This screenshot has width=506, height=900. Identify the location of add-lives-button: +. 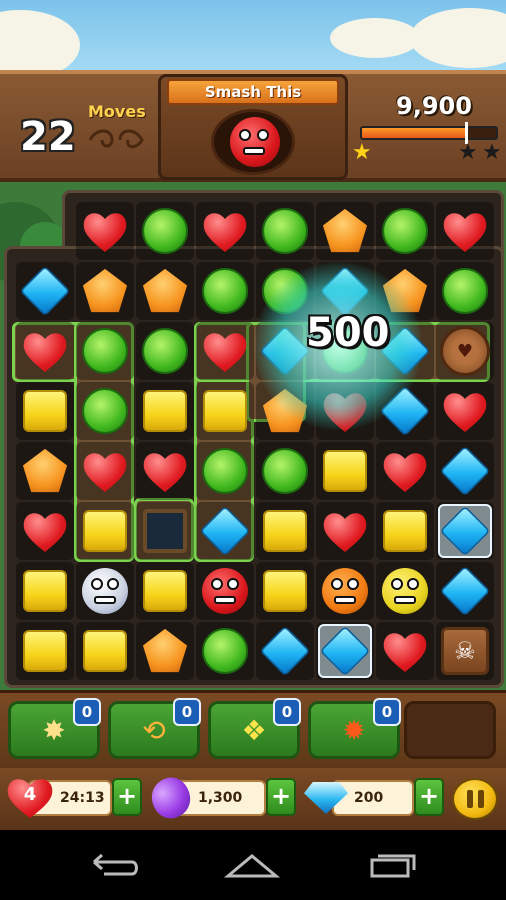
(127, 797).